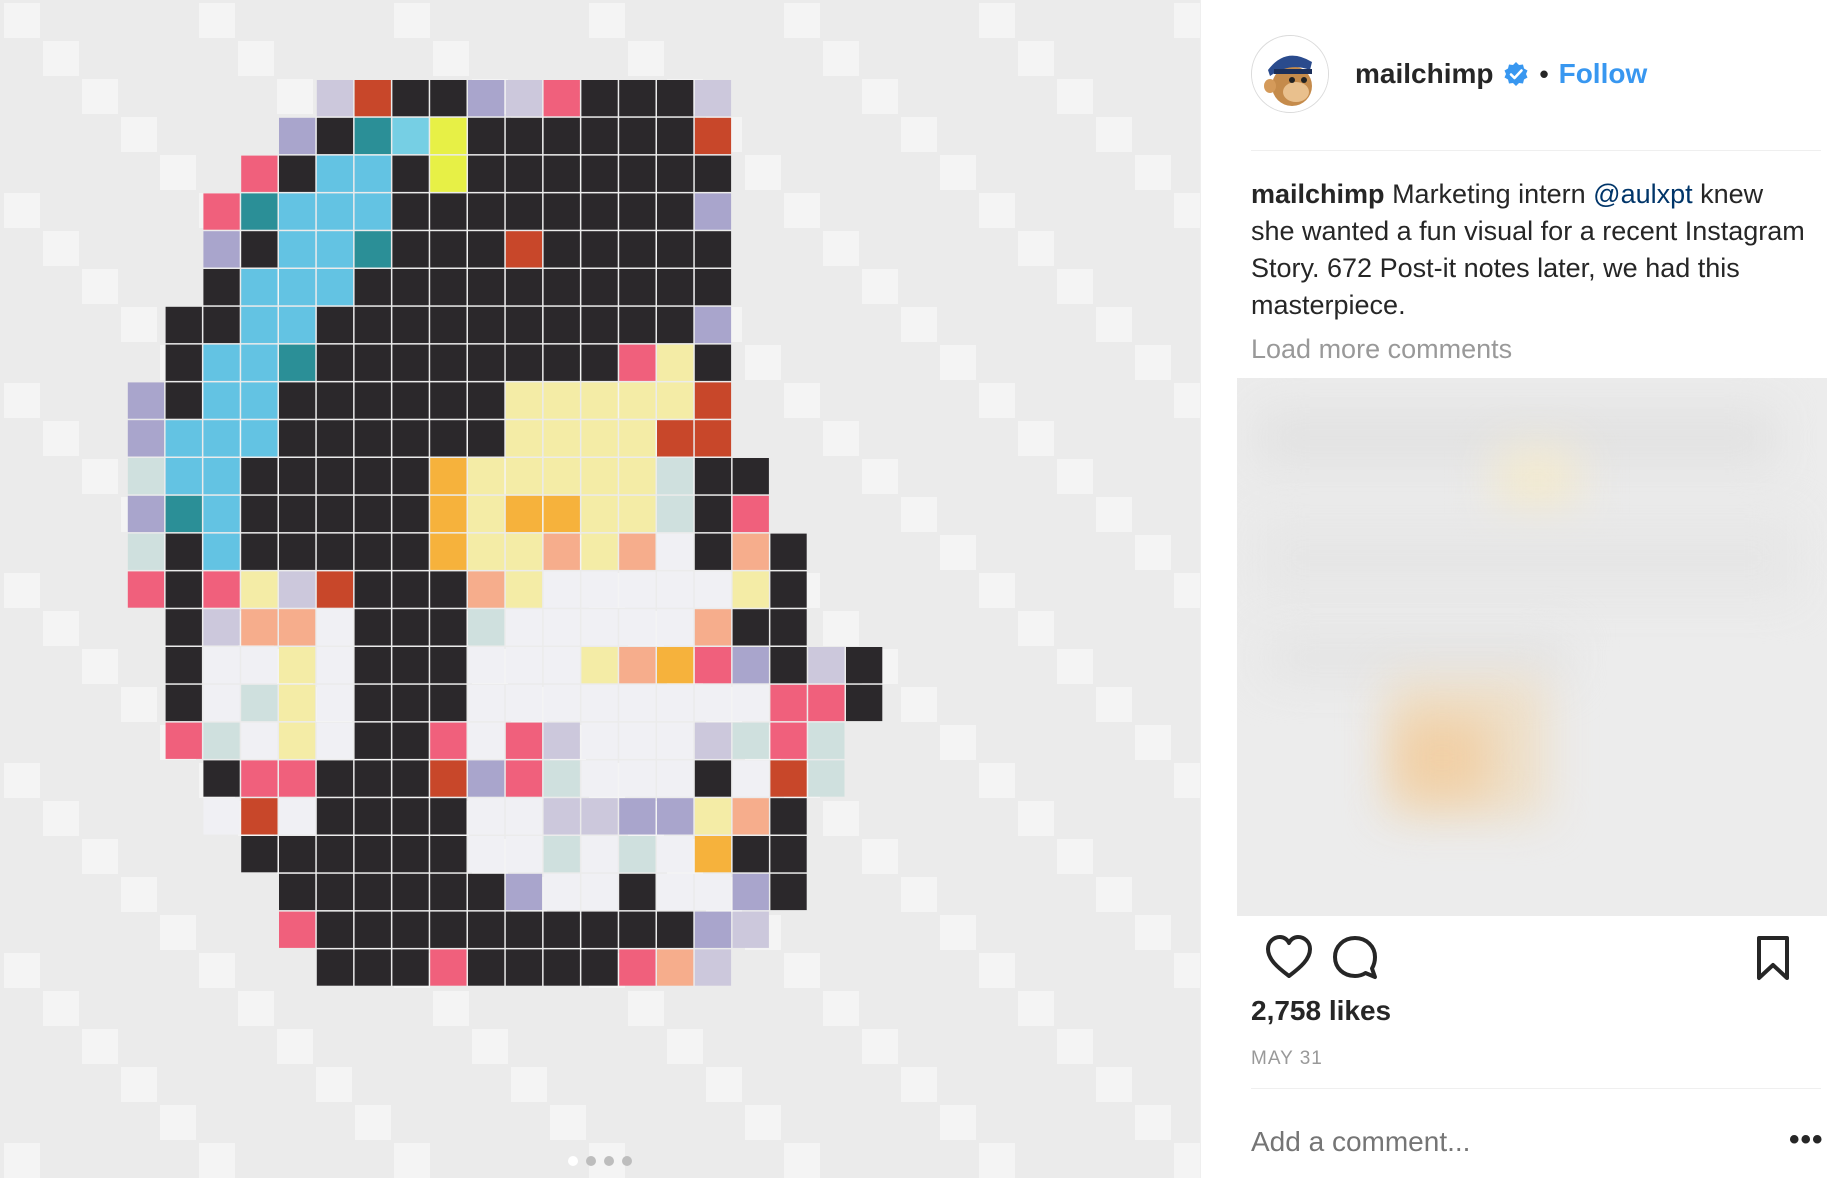  What do you see at coordinates (1424, 74) in the screenshot?
I see `username: mailchimp` at bounding box center [1424, 74].